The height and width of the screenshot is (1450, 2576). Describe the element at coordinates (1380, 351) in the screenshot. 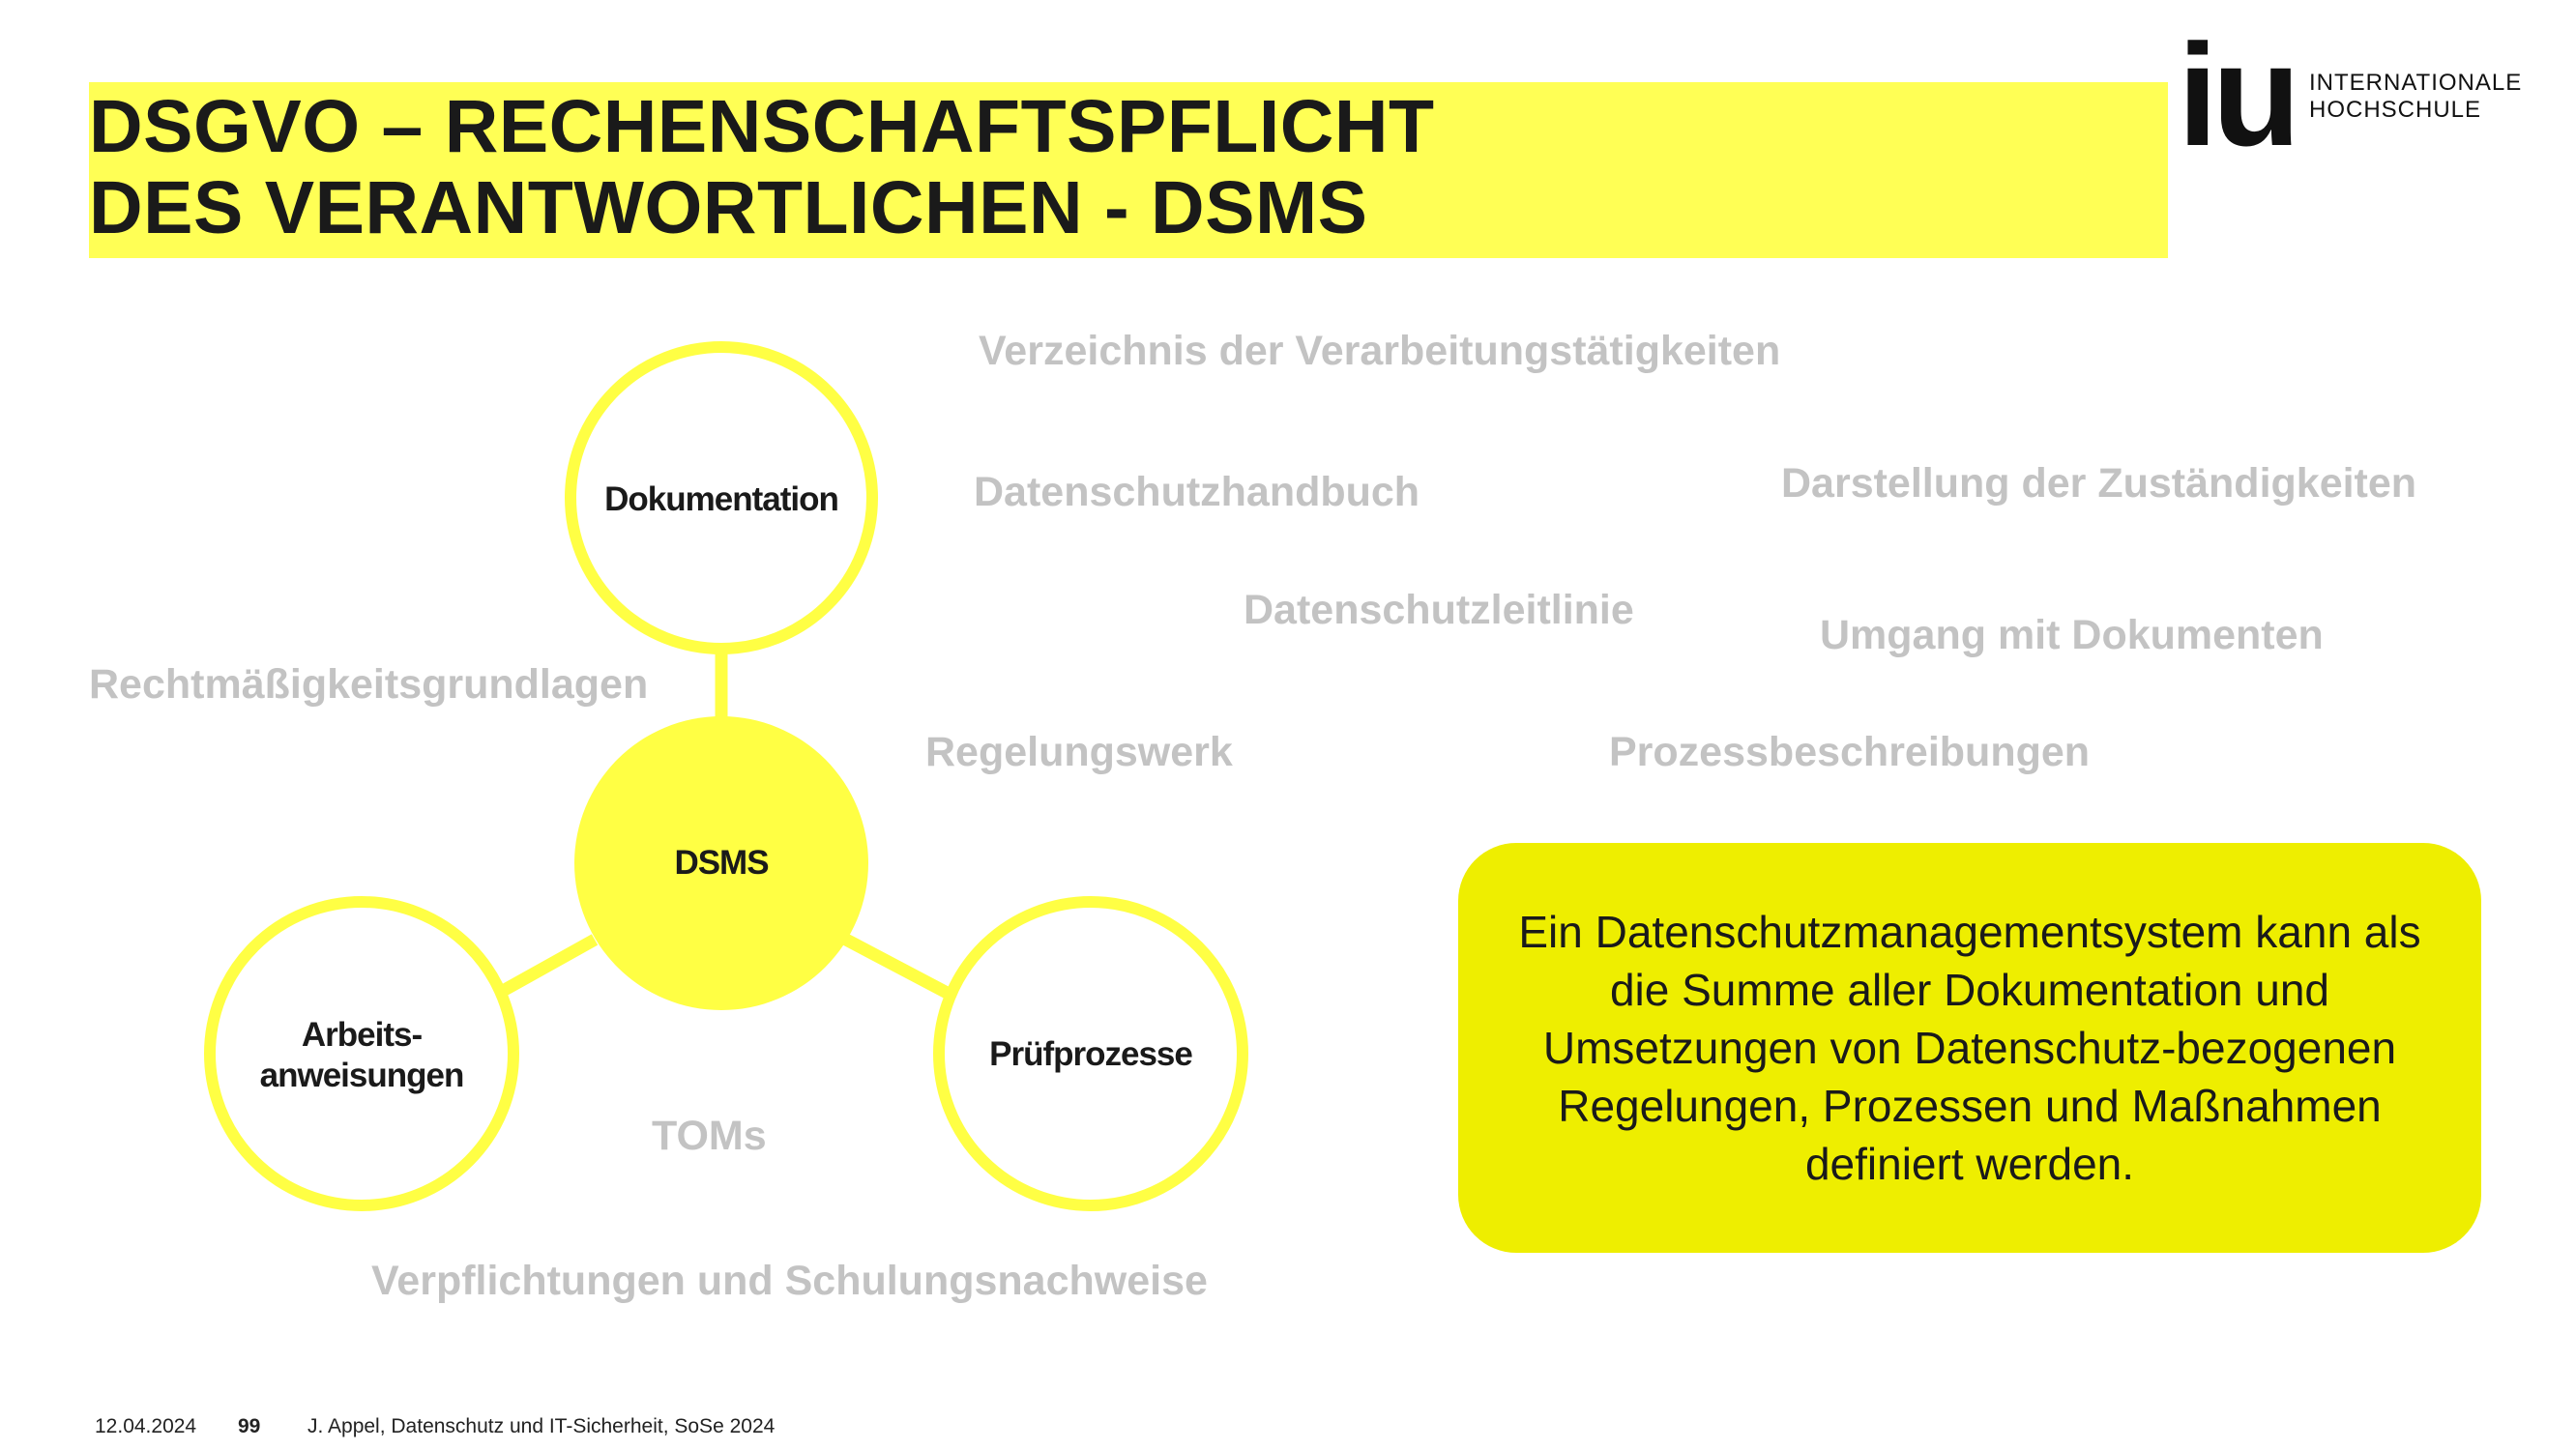

I see `term-verzeichnis: Verzeichnis der Verarbeitungstätigkeiten` at that location.